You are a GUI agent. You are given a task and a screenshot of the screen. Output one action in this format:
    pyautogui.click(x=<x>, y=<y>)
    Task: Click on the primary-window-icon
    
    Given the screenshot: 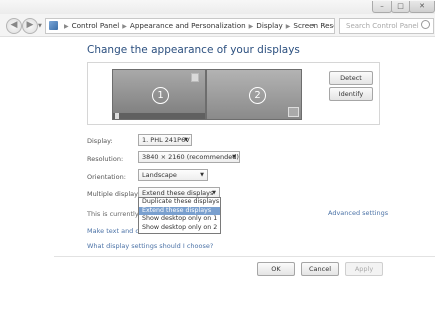 What is the action you would take?
    pyautogui.click(x=195, y=77)
    